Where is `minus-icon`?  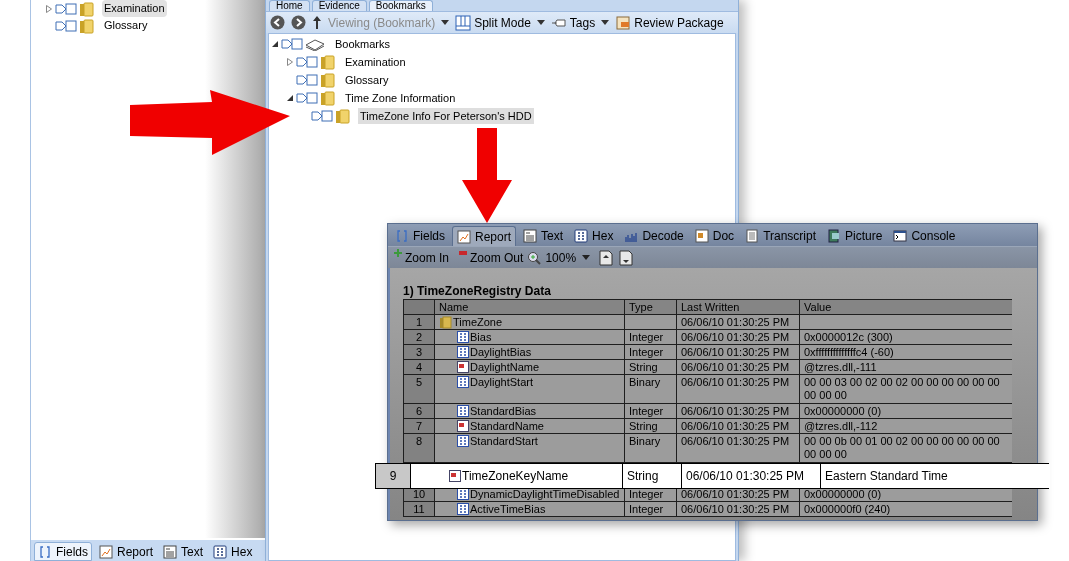
minus-icon is located at coordinates (463, 252).